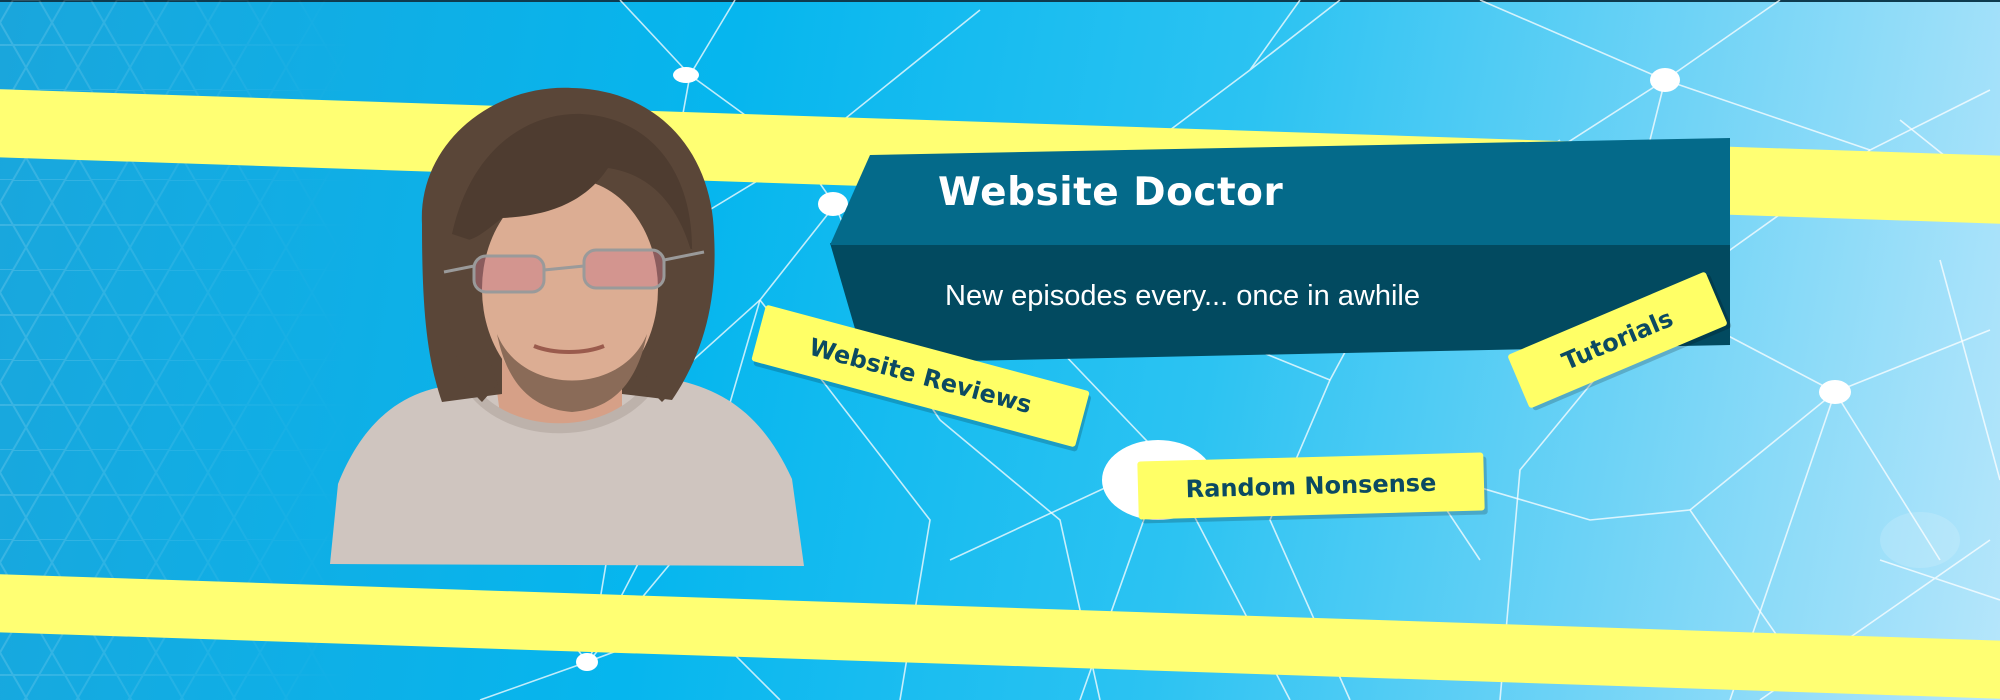 The image size is (2000, 700). What do you see at coordinates (1111, 192) in the screenshot?
I see `channel-title: Website Doctor` at bounding box center [1111, 192].